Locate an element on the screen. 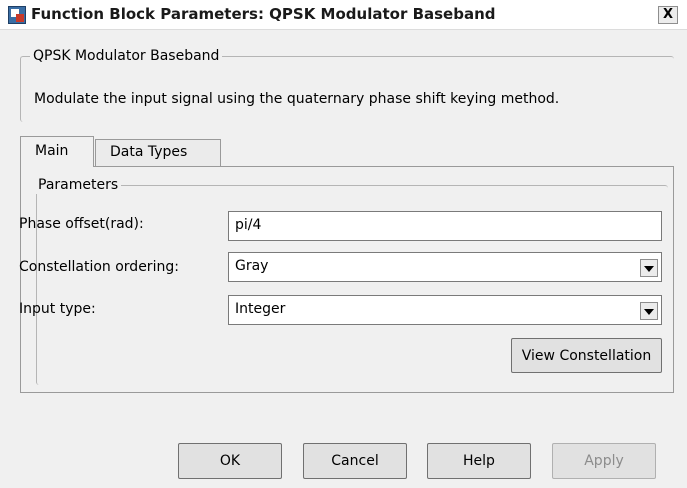  cancel-button: Cancel is located at coordinates (355, 461).